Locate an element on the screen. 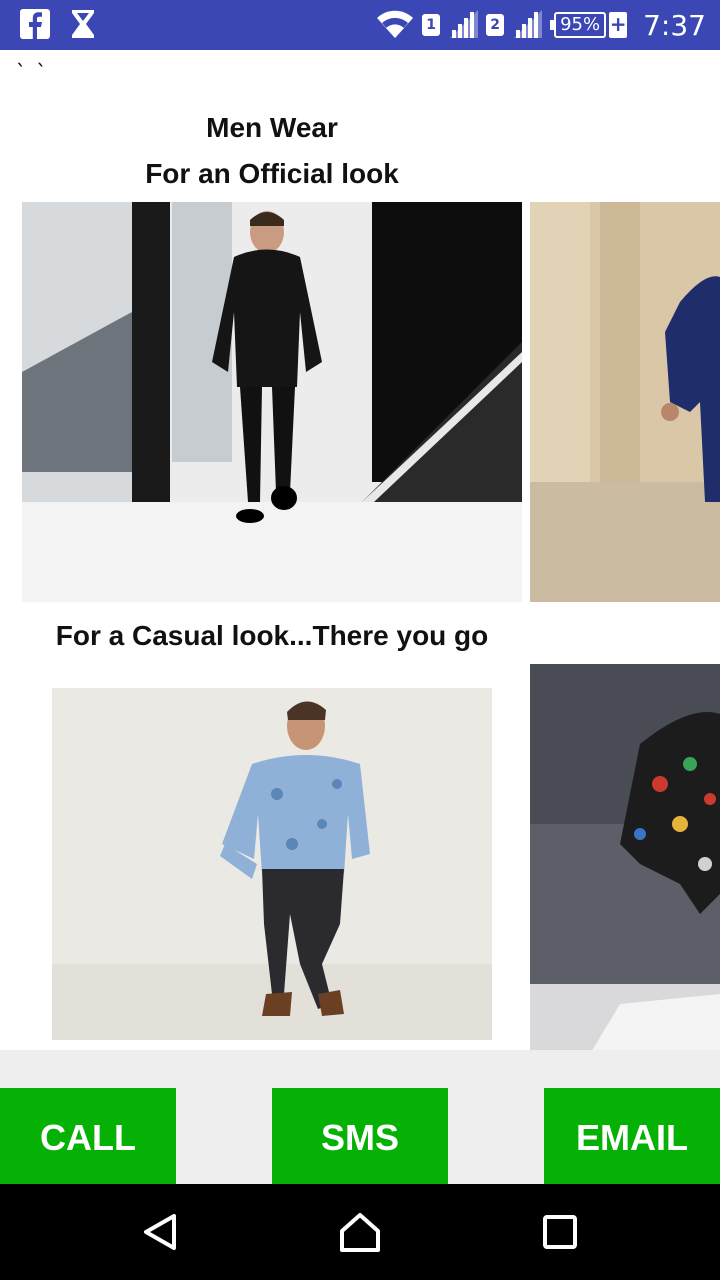 This screenshot has height=1280, width=720. battery-icon: 95% + is located at coordinates (589, 25).